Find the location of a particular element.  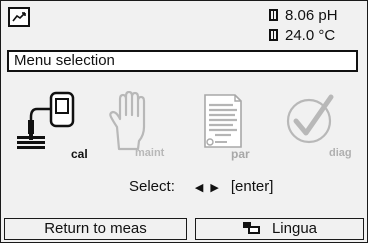

left-right-arrows-icon: ◀ ▶ is located at coordinates (207, 188).